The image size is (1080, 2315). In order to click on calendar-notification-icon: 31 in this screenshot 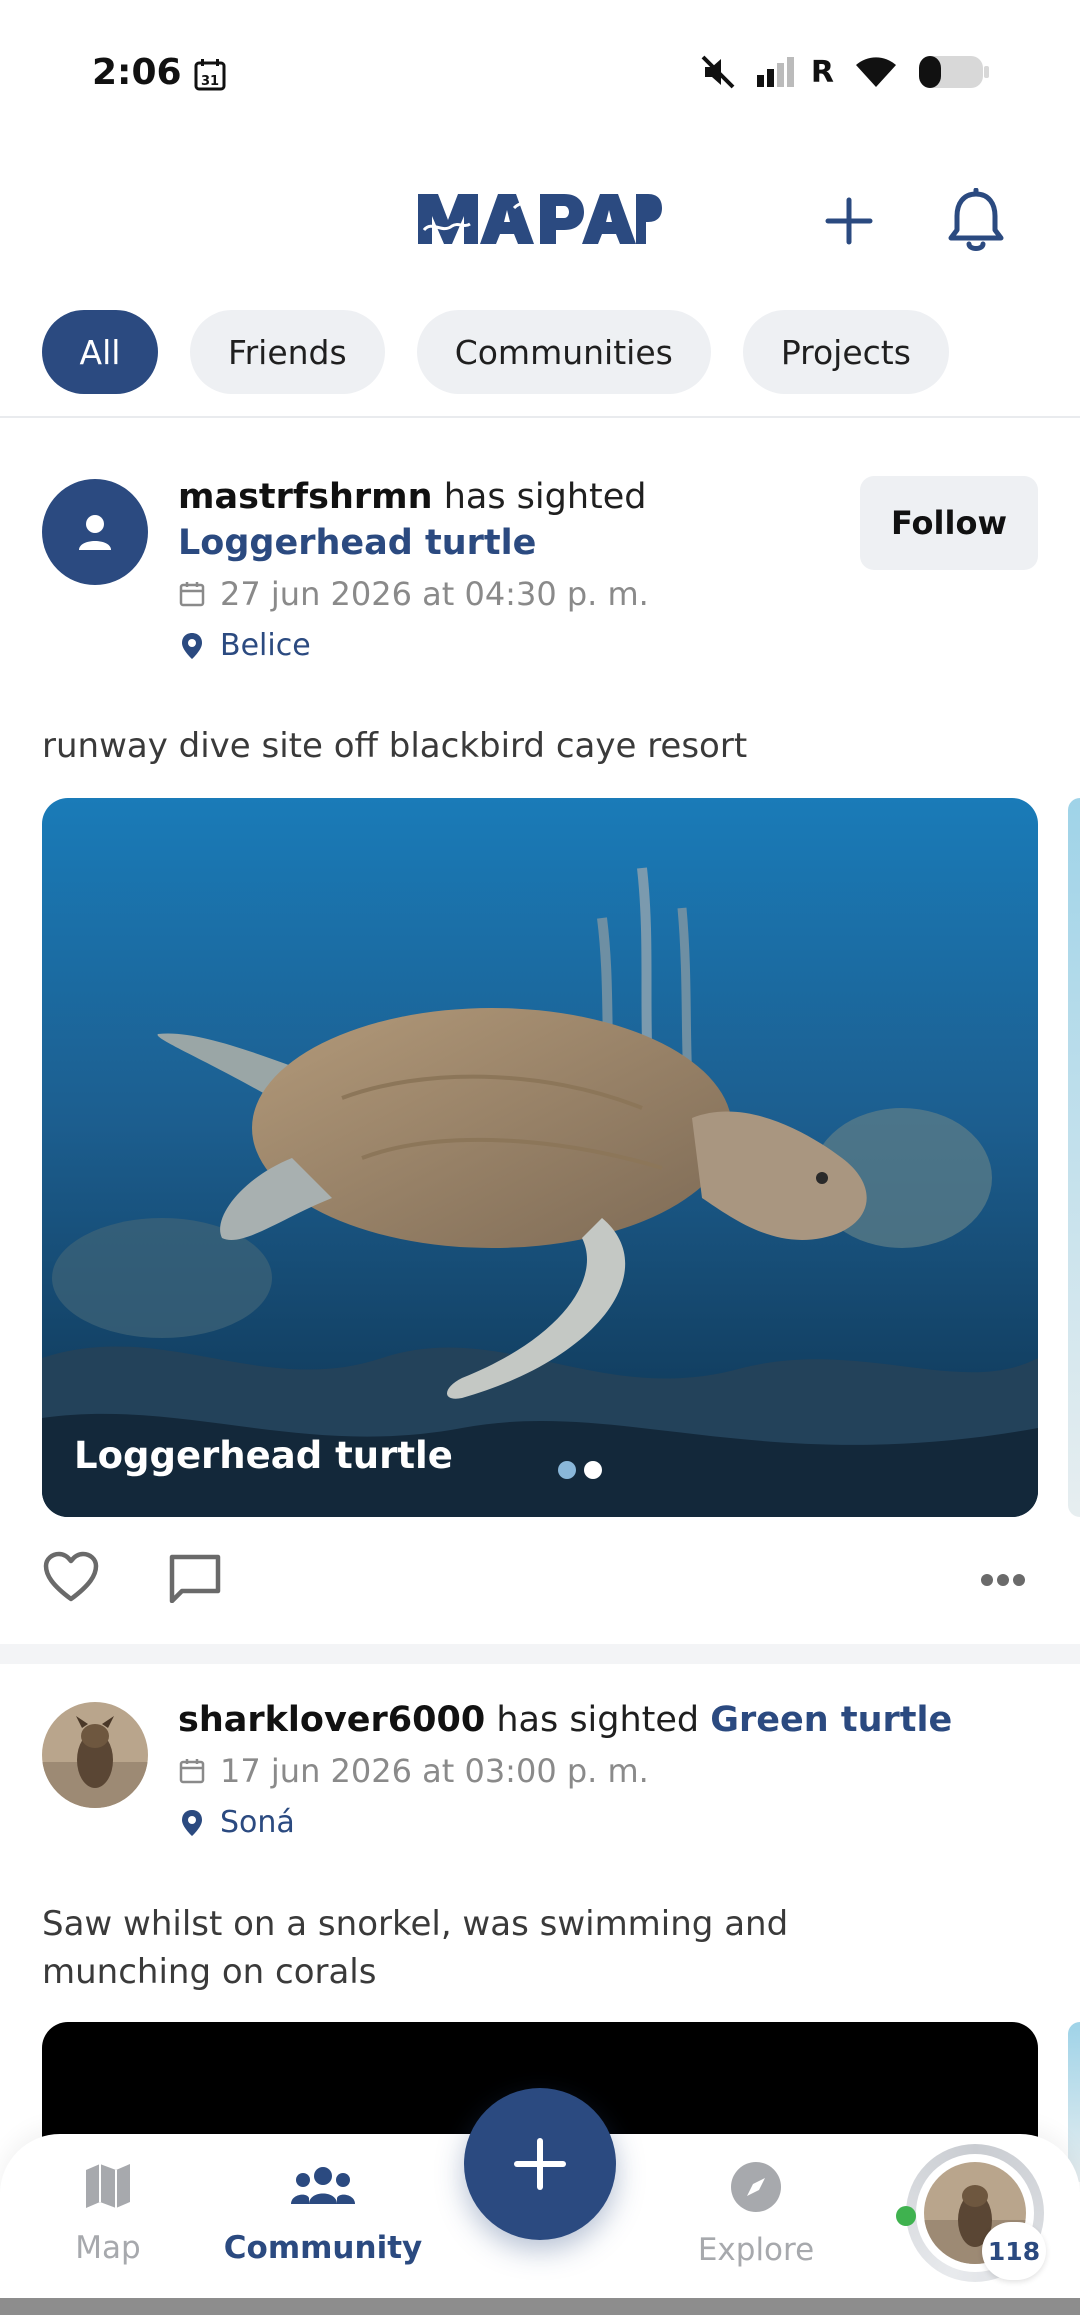, I will do `click(210, 75)`.